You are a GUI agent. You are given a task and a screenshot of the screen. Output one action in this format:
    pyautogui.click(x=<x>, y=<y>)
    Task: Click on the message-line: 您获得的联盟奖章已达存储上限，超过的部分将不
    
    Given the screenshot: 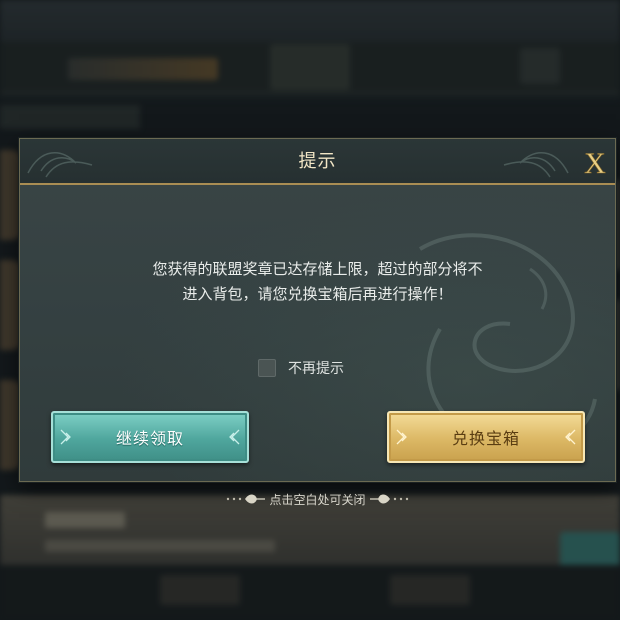 What is the action you would take?
    pyautogui.click(x=317, y=269)
    